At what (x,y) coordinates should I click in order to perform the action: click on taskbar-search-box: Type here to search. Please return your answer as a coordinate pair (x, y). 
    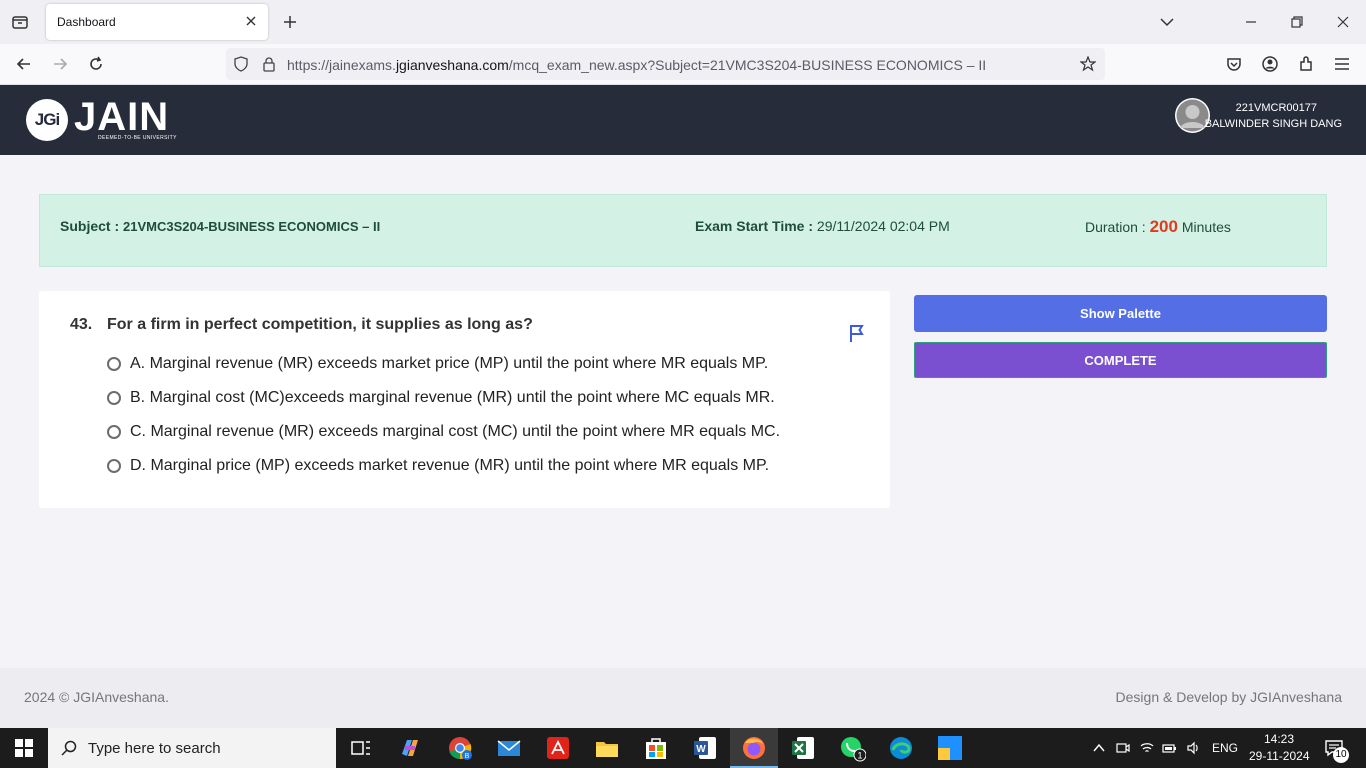
    Looking at the image, I should click on (192, 748).